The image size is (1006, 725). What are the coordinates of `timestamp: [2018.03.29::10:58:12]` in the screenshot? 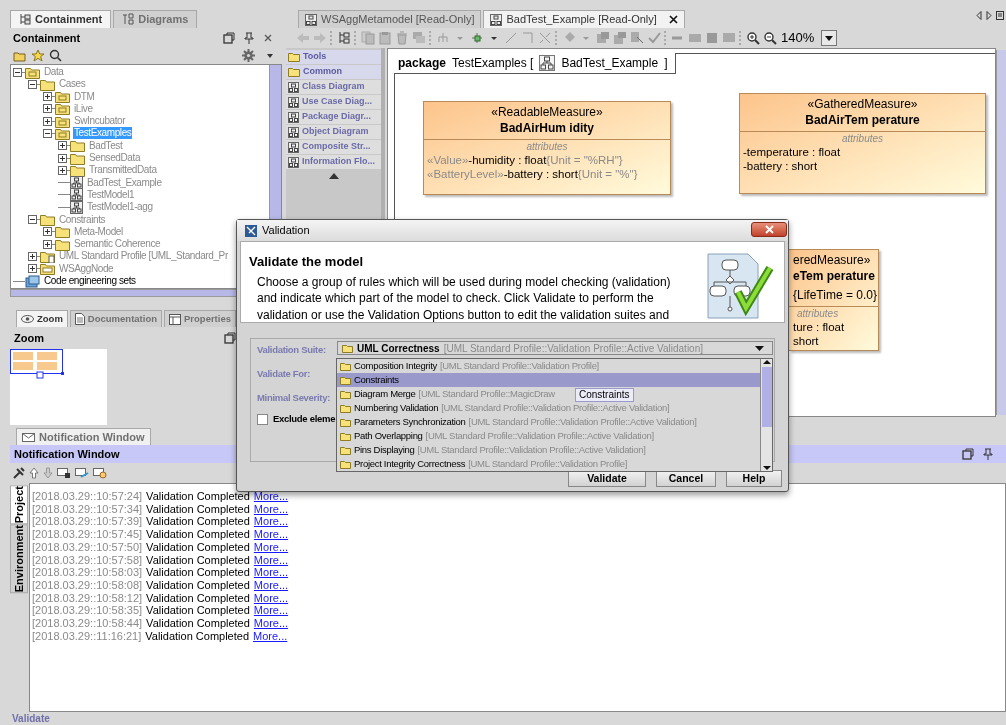 It's located at (87, 598).